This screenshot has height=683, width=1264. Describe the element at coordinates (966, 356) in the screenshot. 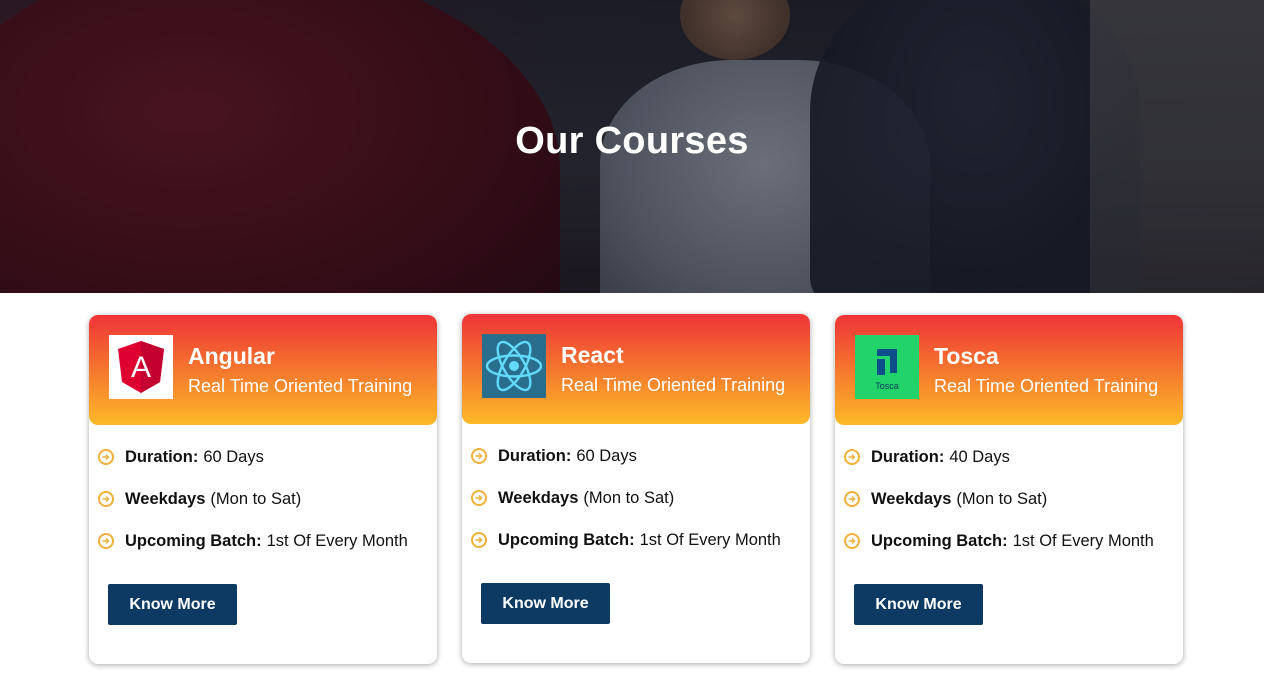

I see `course-name: Tosca` at that location.